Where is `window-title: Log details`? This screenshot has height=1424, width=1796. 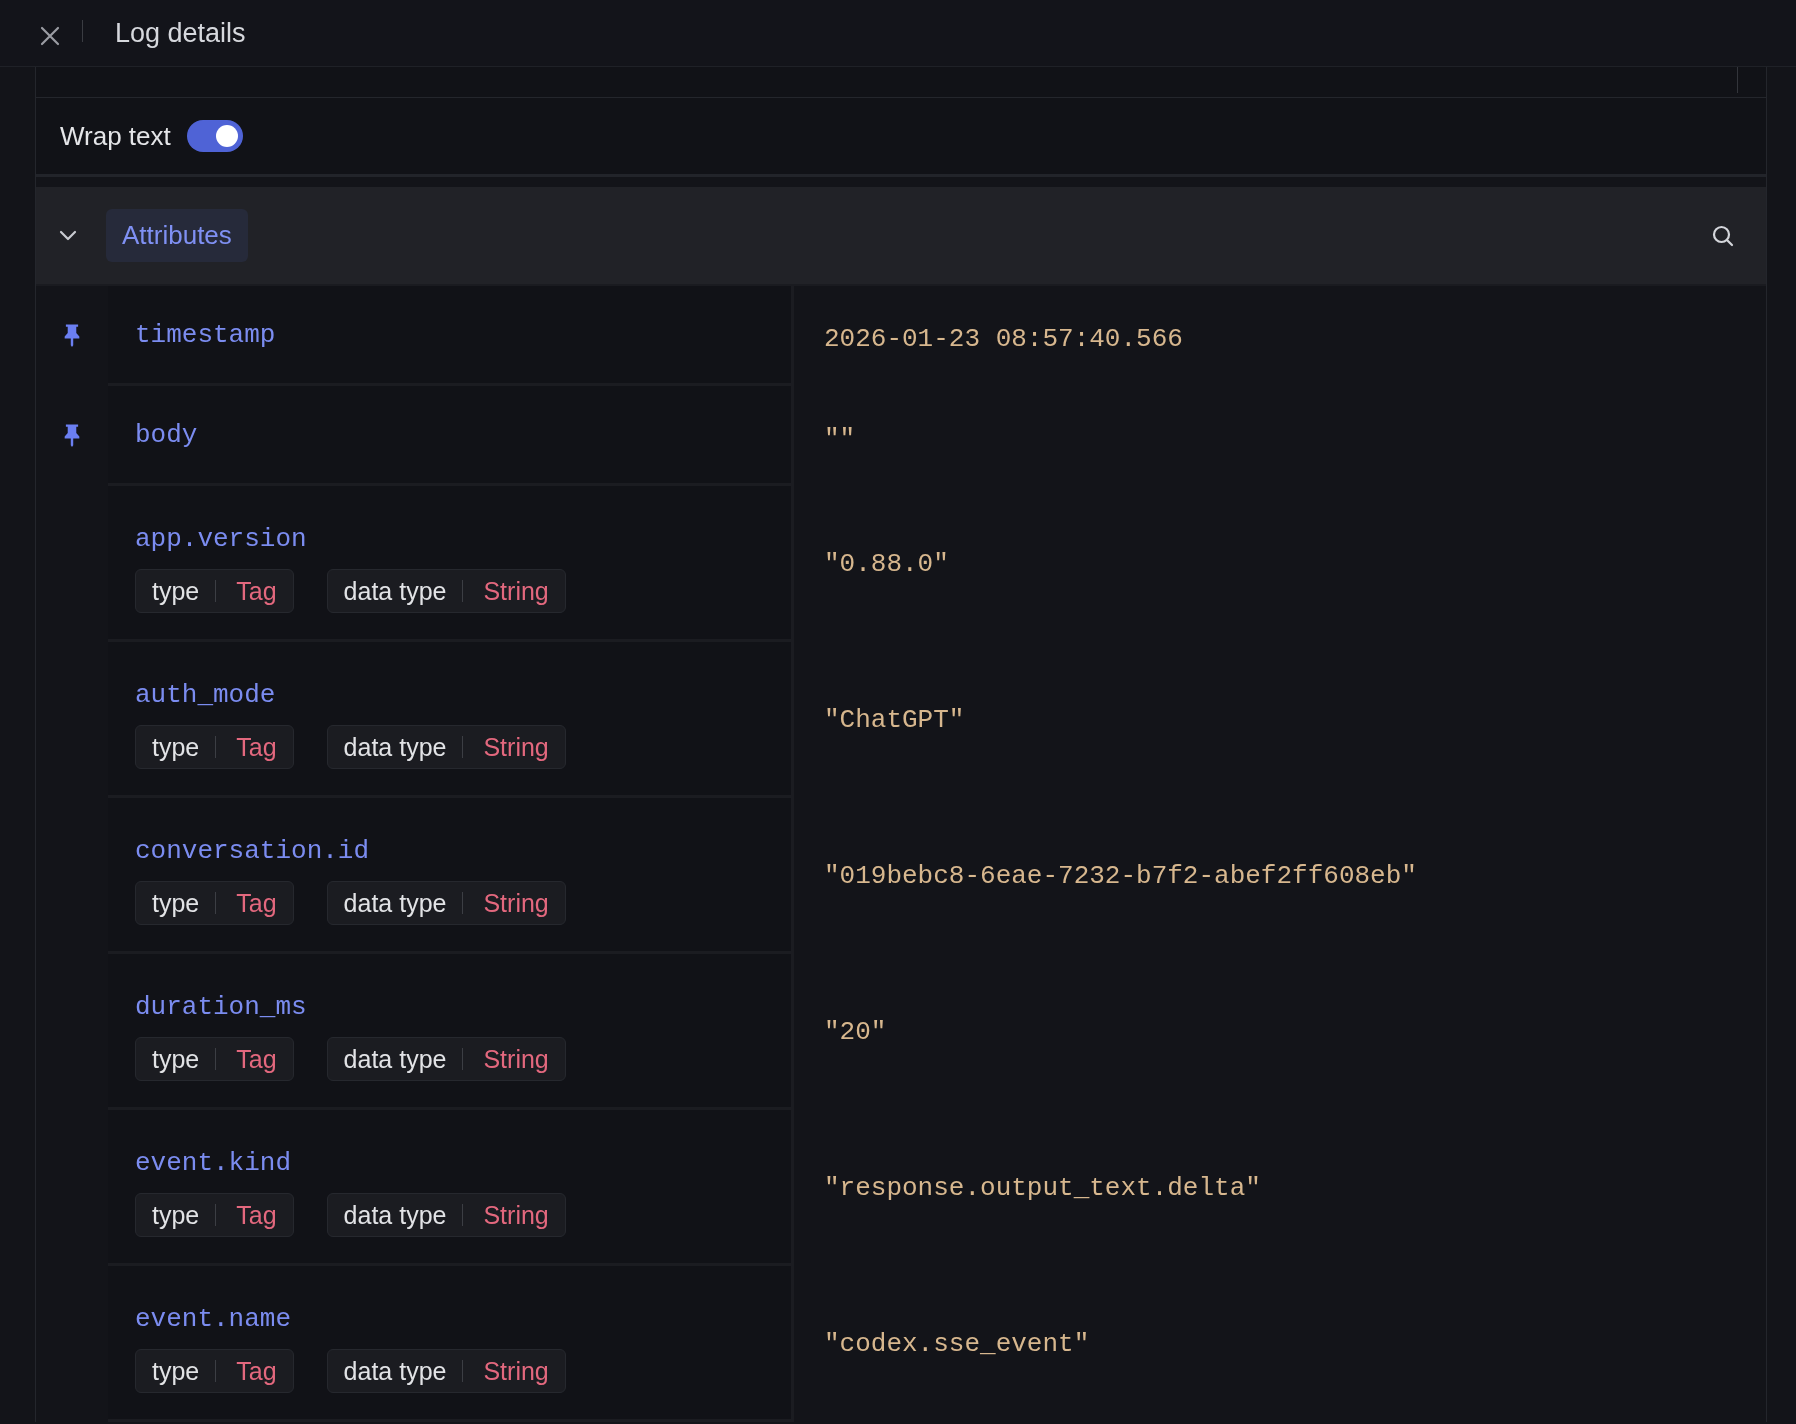 window-title: Log details is located at coordinates (180, 33).